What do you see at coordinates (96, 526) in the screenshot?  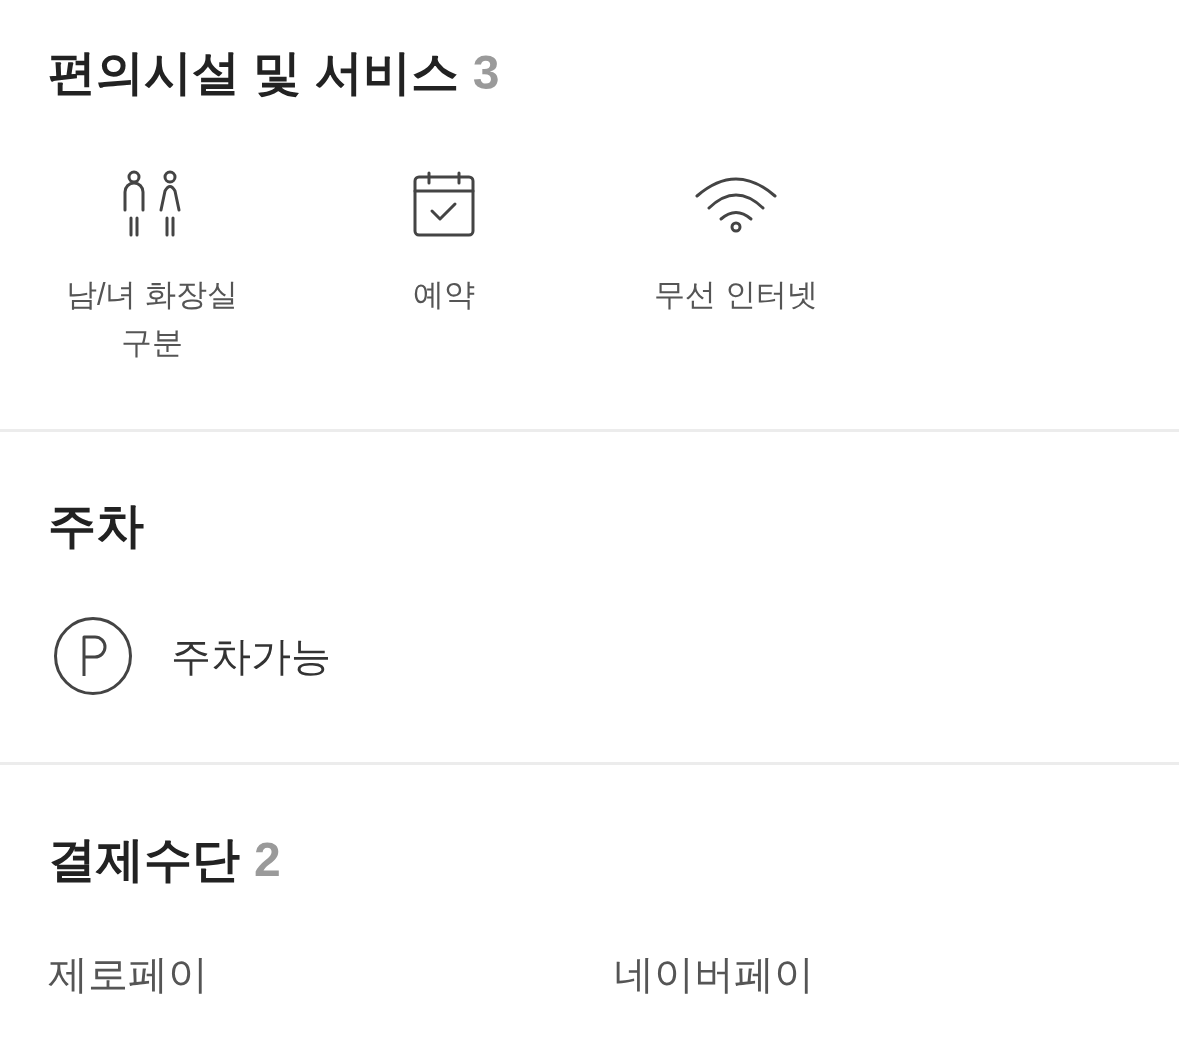 I see `section-title: 주차` at bounding box center [96, 526].